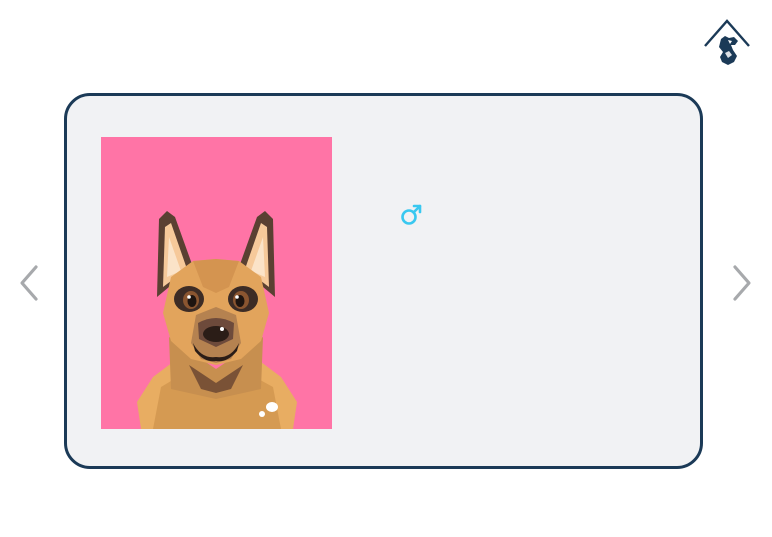  I want to click on chevron-right-icon, so click(742, 283).